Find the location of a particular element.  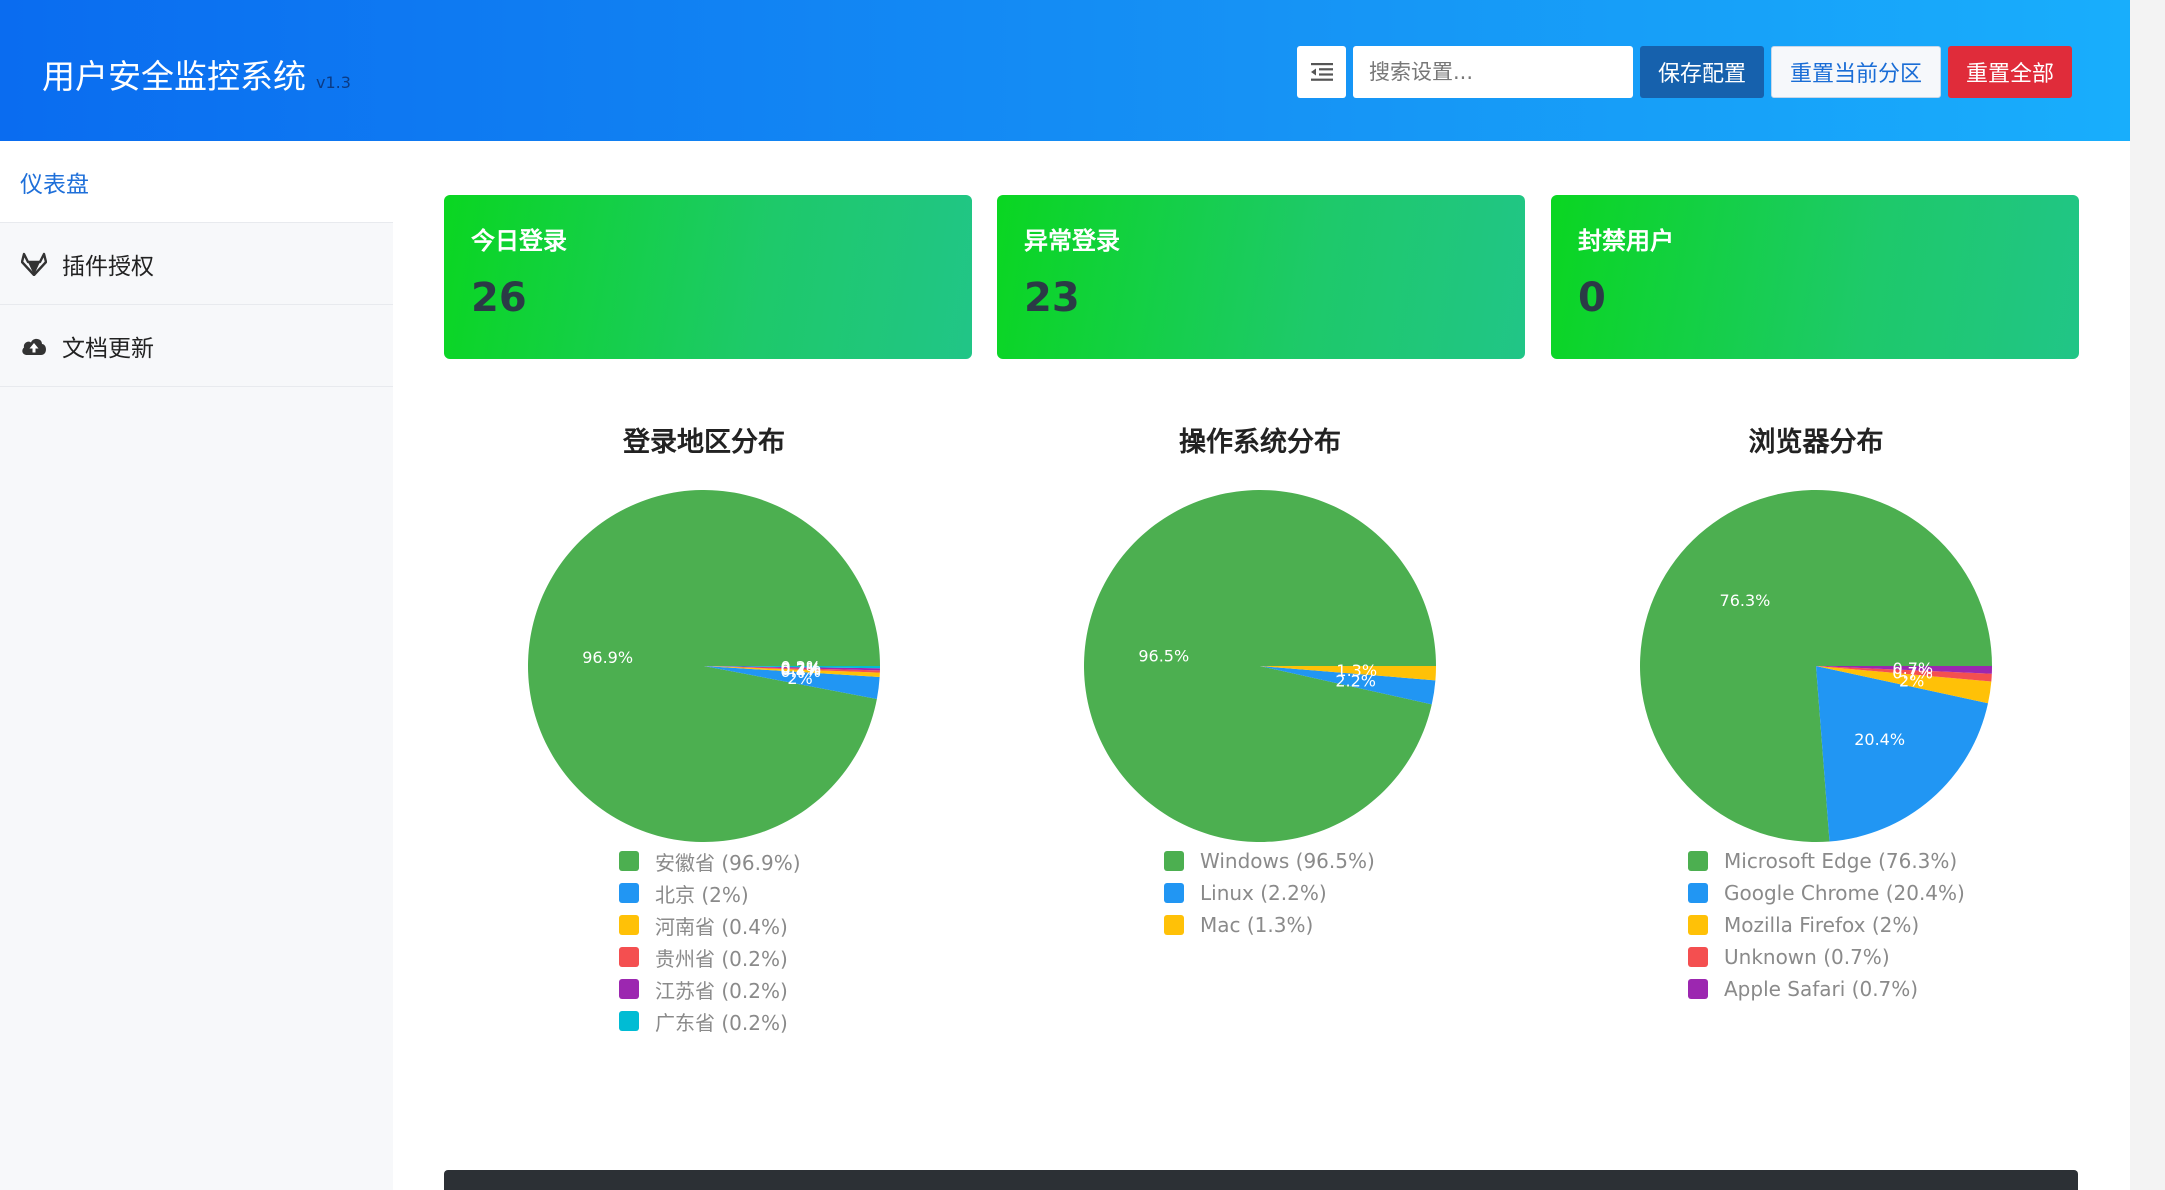

reset-all-button: 重置全部 is located at coordinates (2010, 72).